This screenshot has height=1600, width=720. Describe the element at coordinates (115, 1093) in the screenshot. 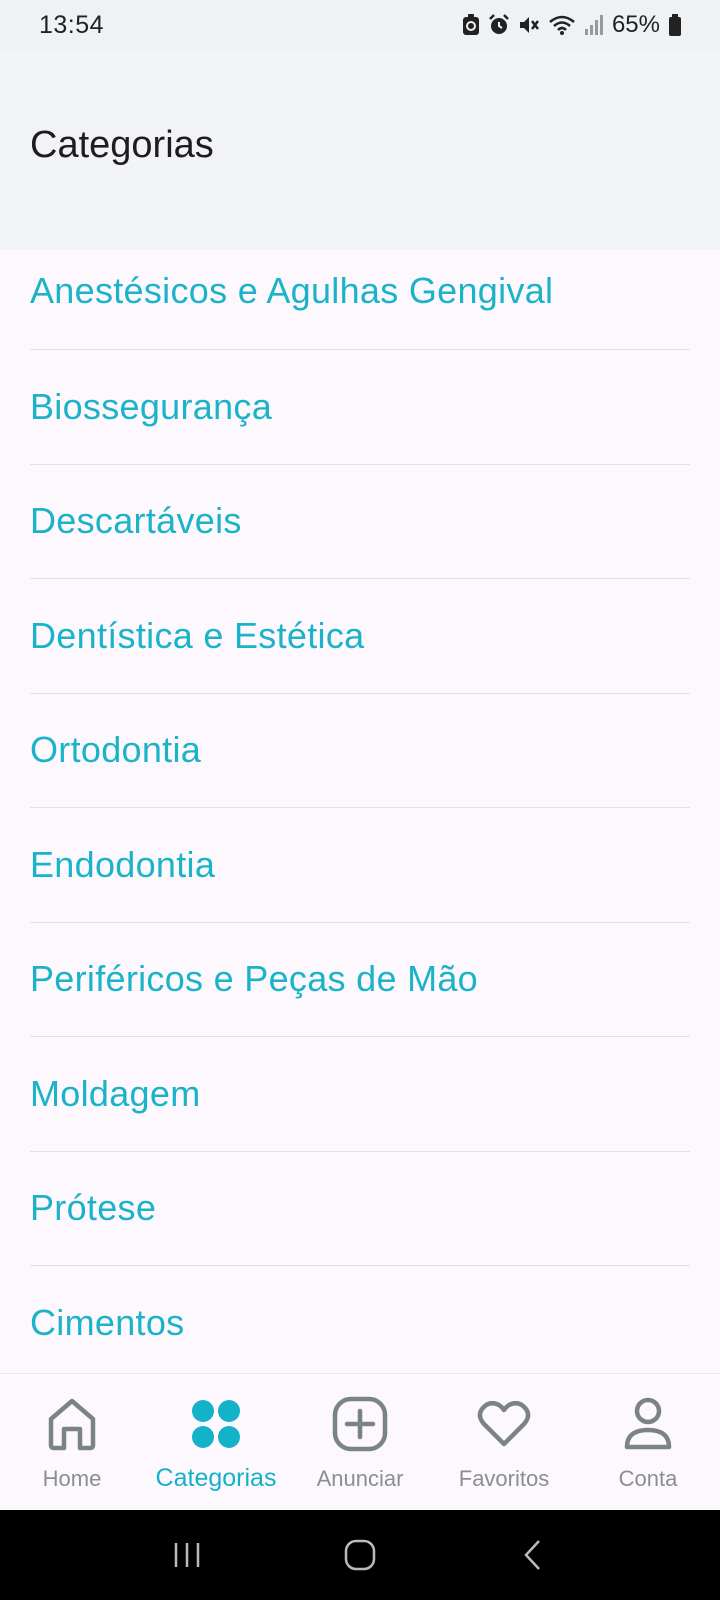

I see `category-label: Moldagem` at that location.